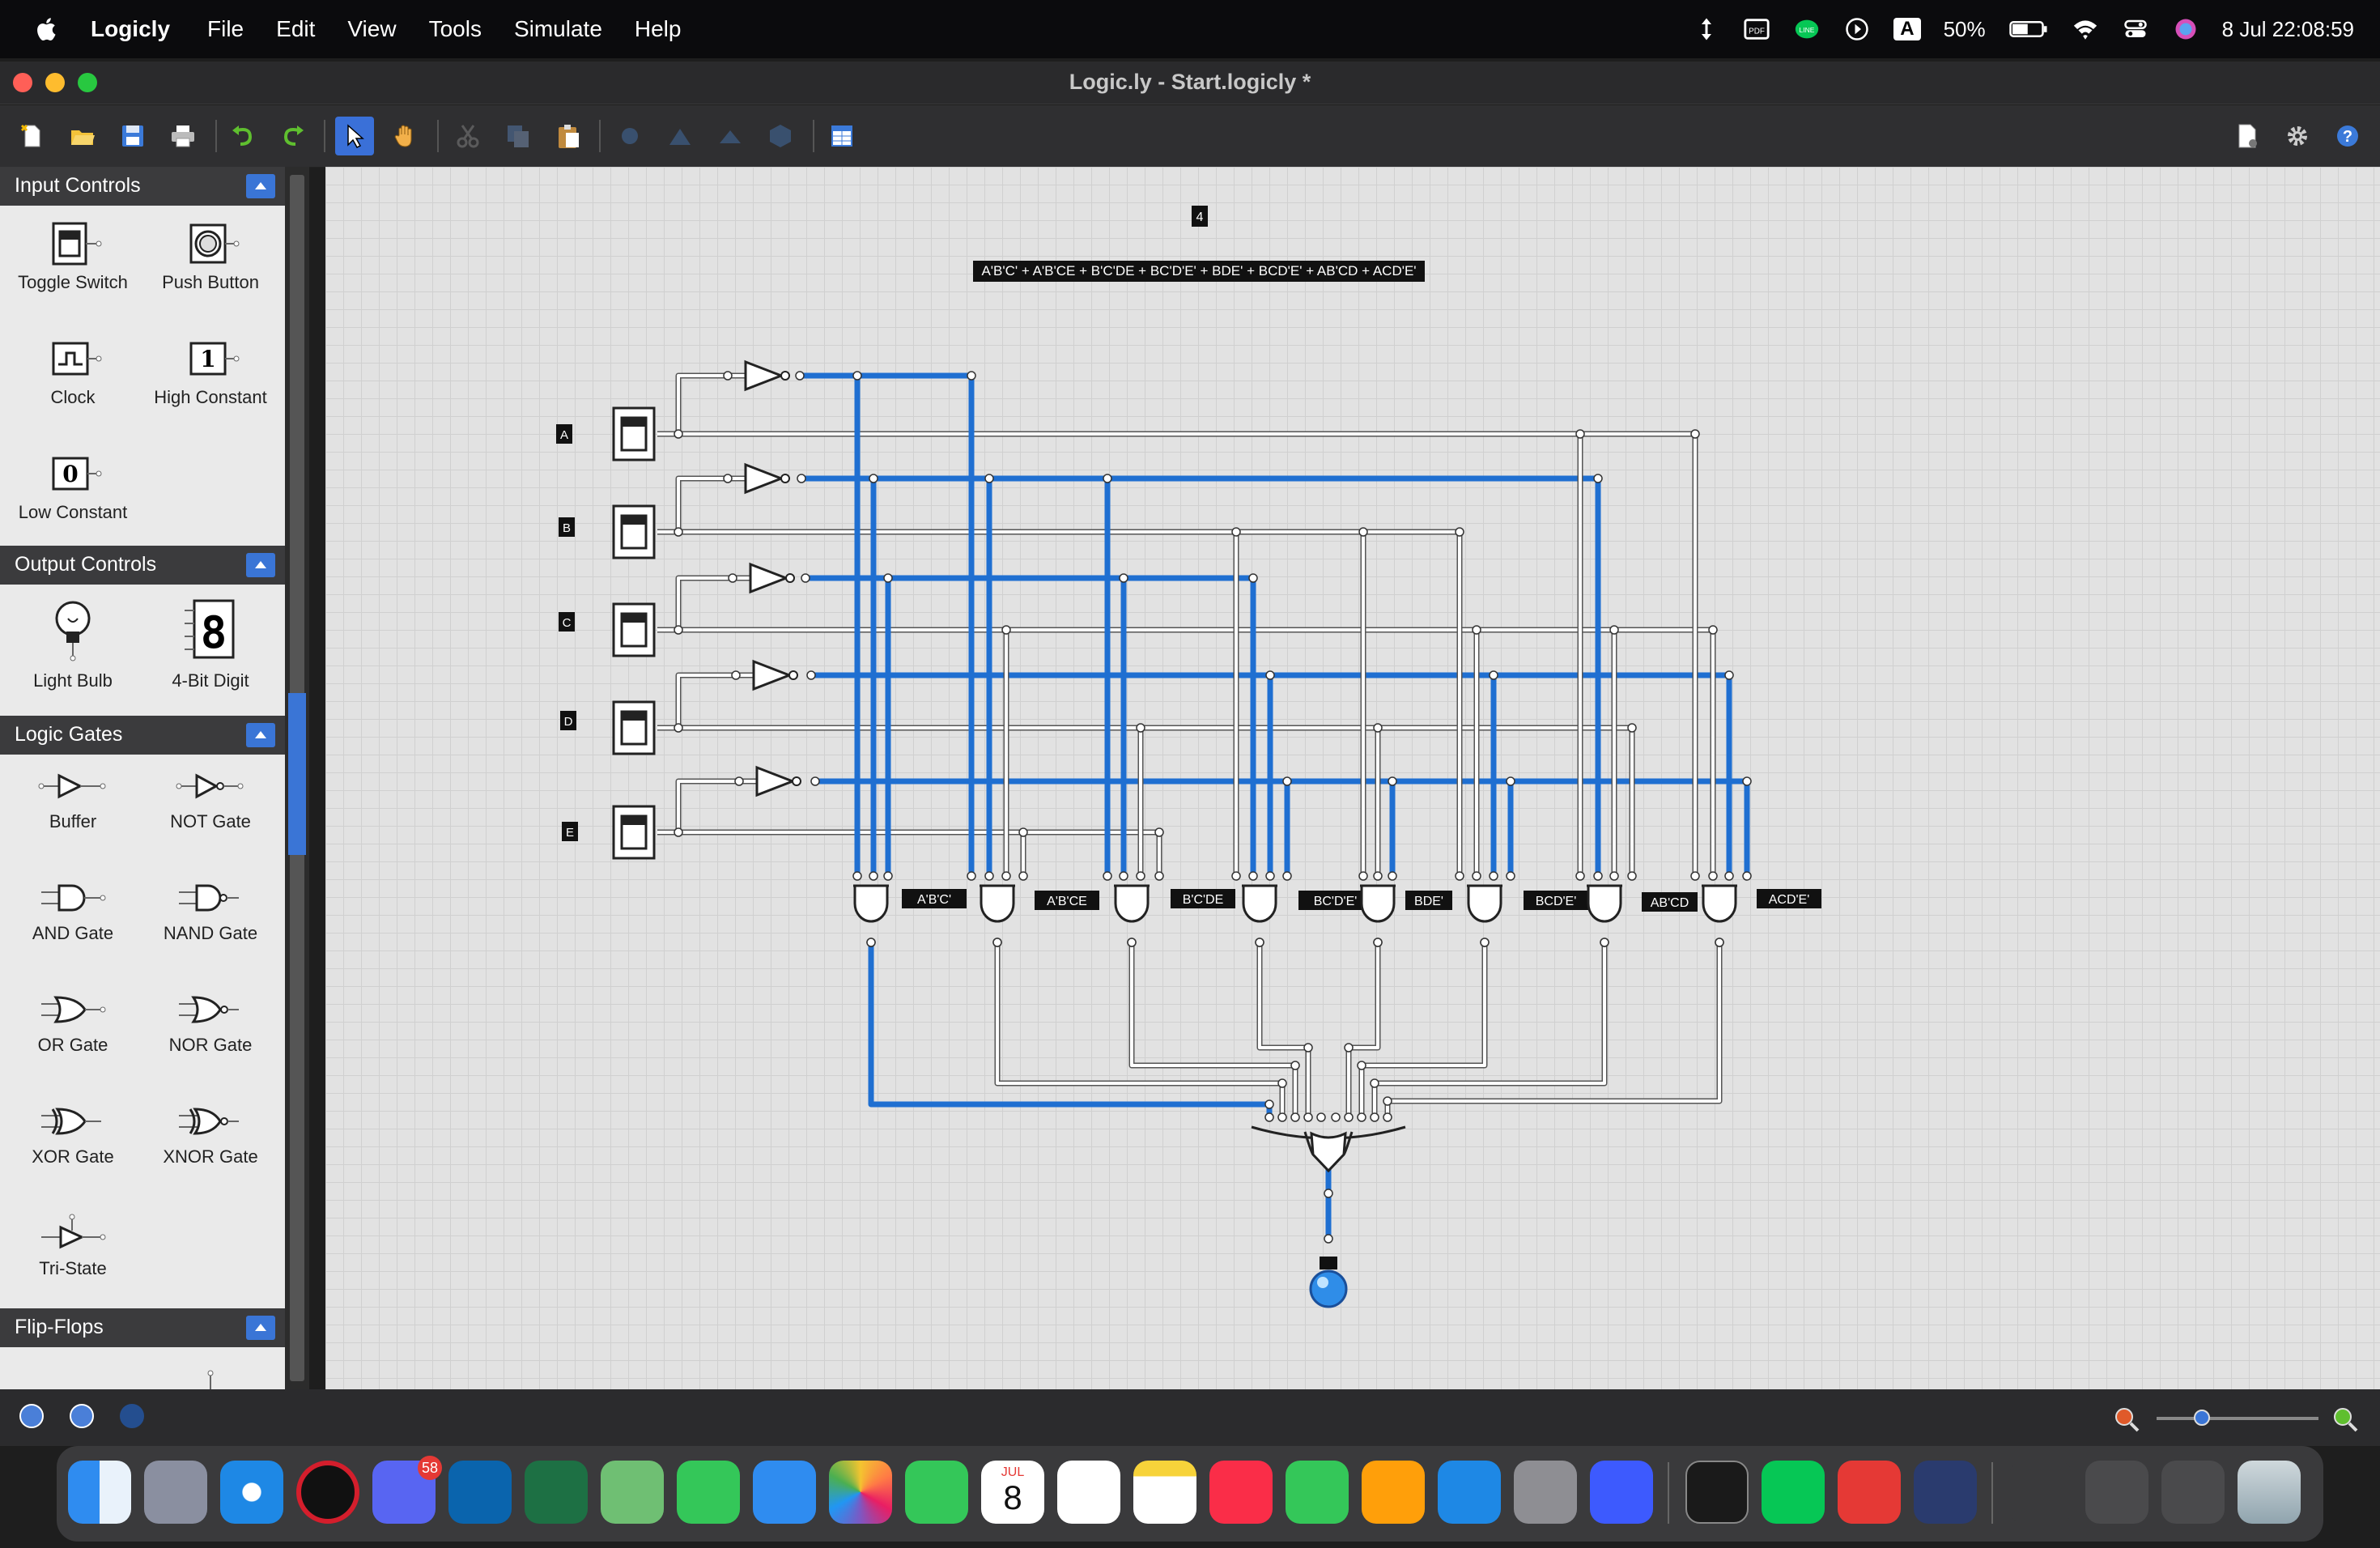 Image resolution: width=2380 pixels, height=1548 pixels. I want to click on settings-button, so click(2297, 136).